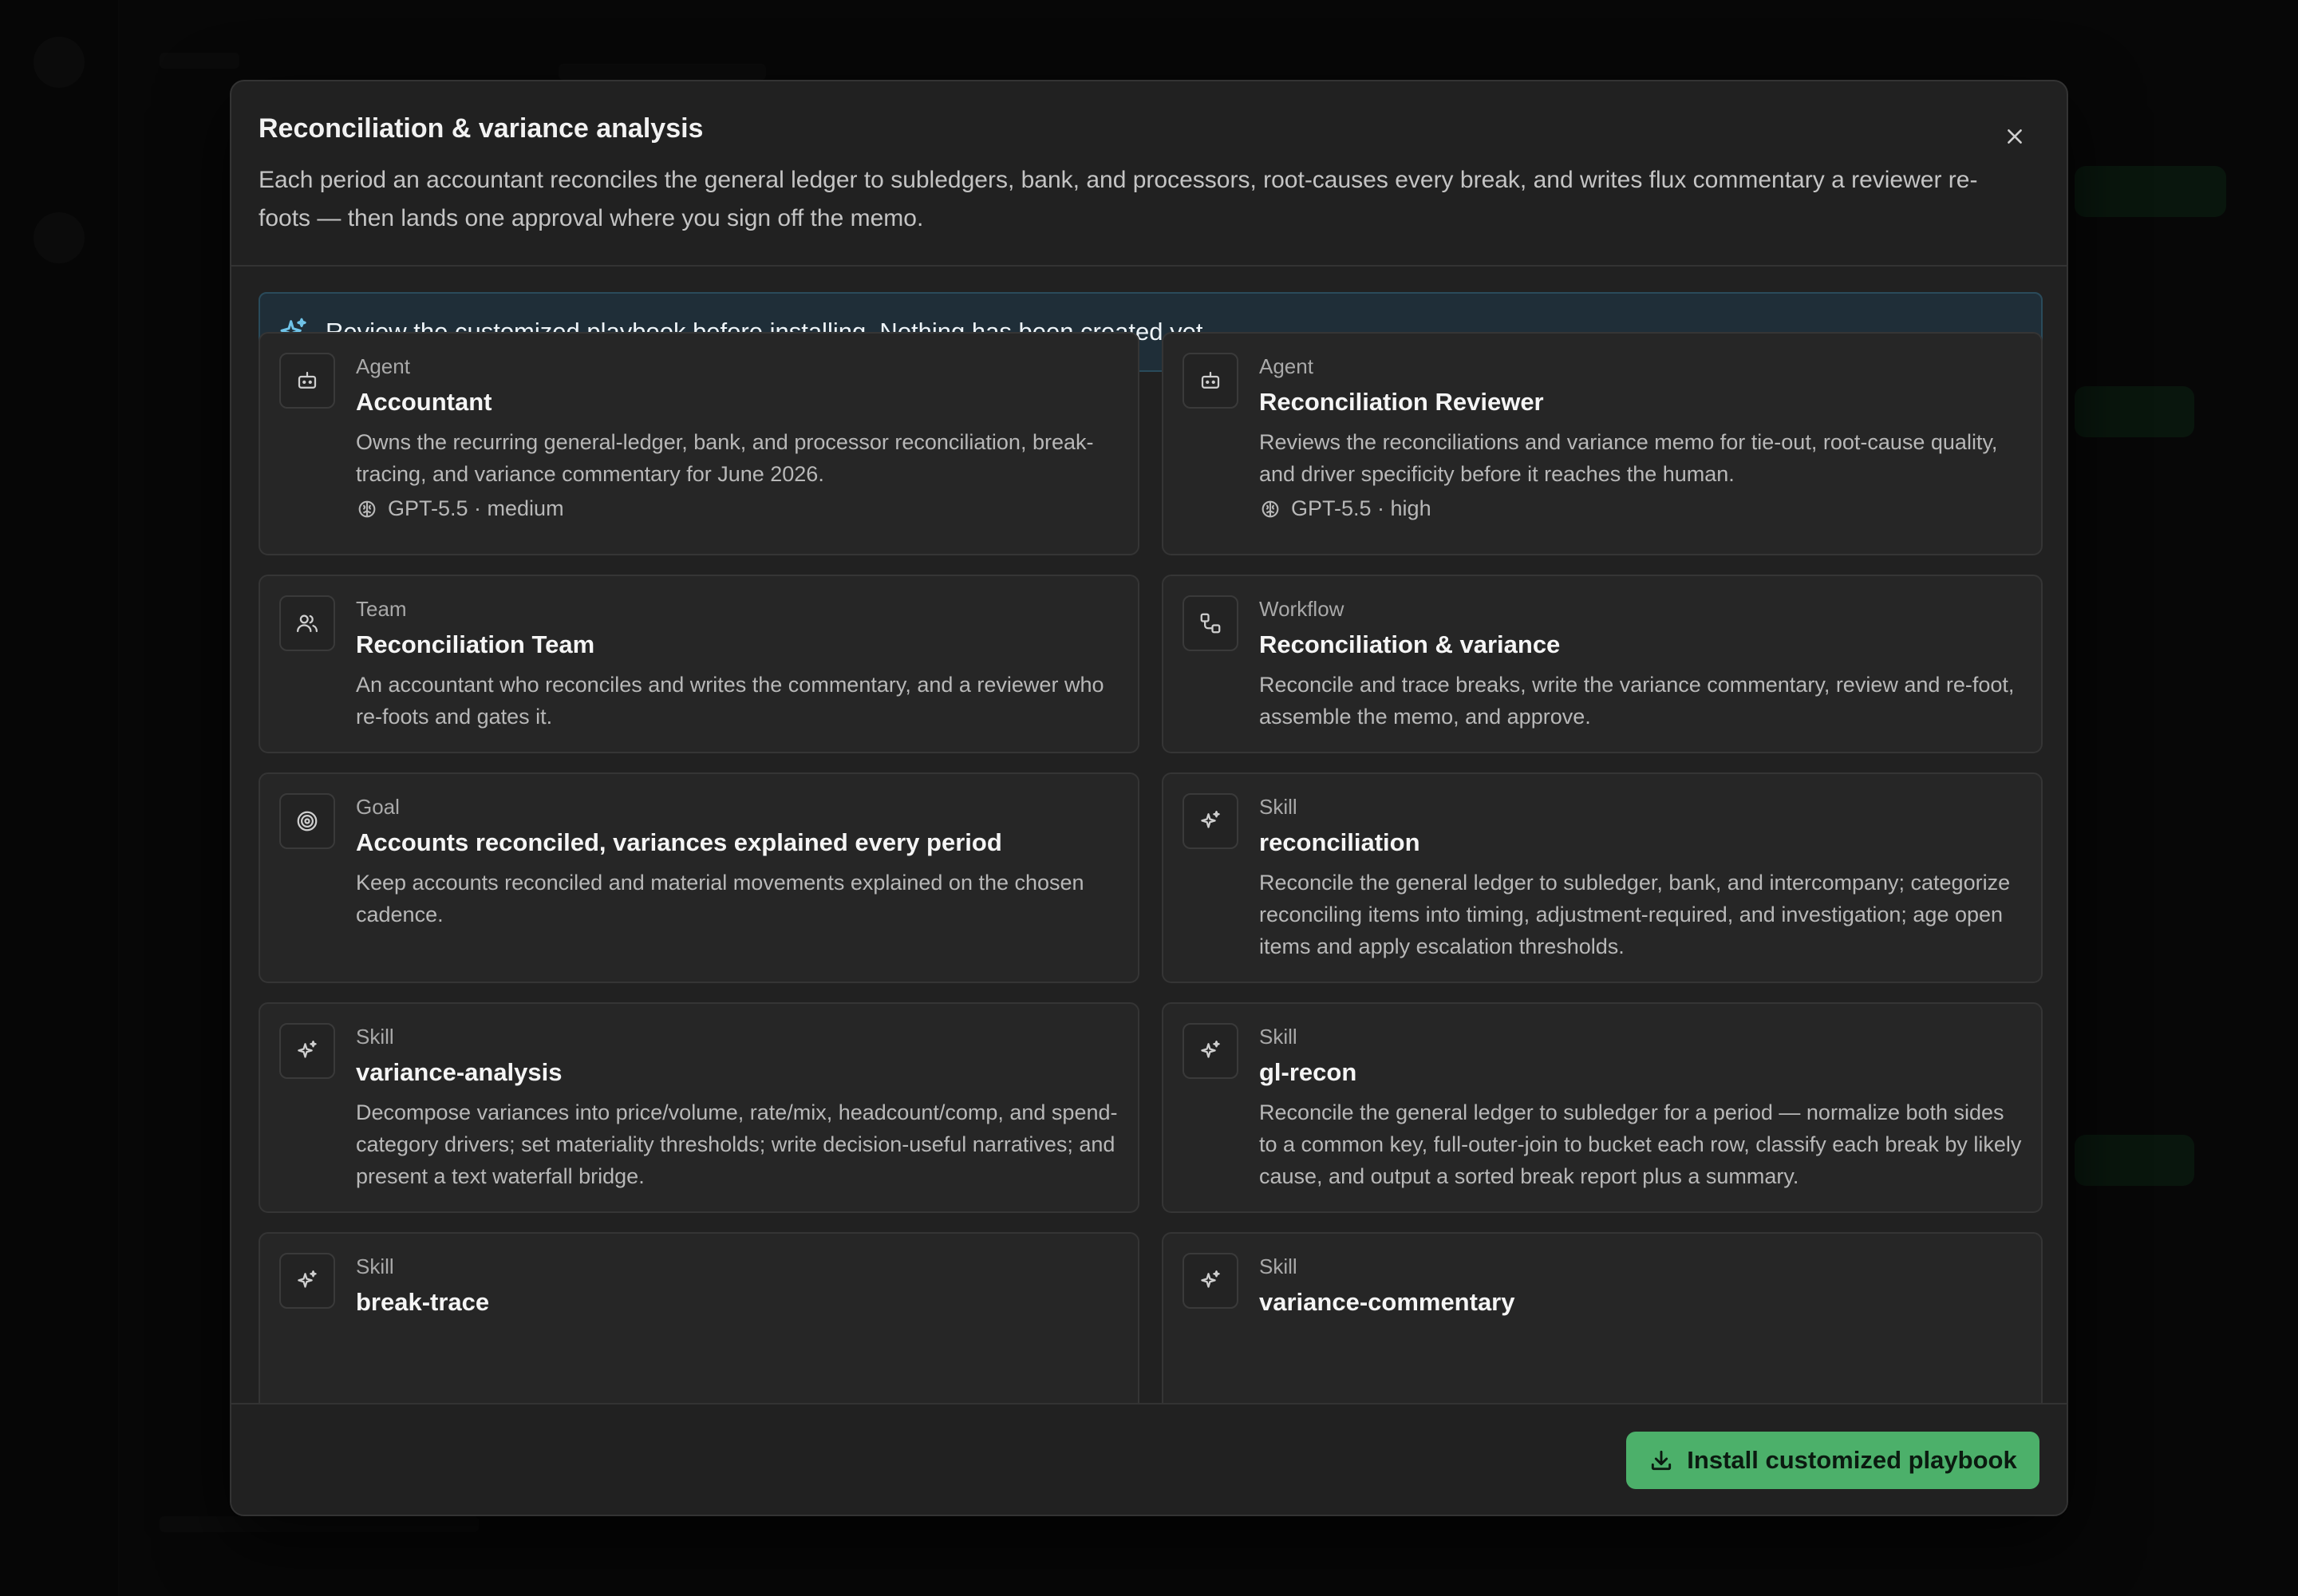  Describe the element at coordinates (1211, 623) in the screenshot. I see `workflow-icon` at that location.